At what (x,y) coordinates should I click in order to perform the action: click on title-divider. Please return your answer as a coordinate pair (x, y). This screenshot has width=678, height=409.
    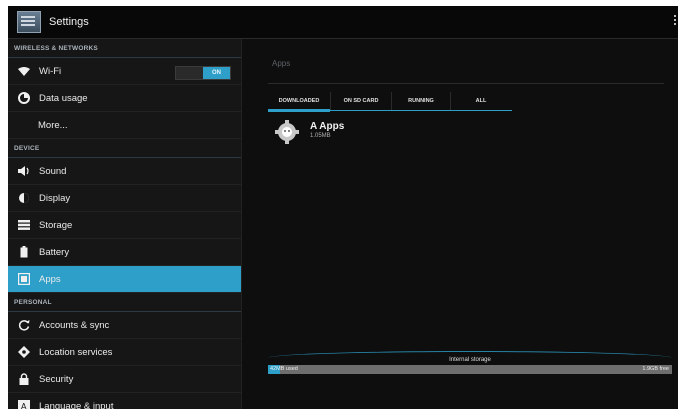
    Looking at the image, I should click on (466, 83).